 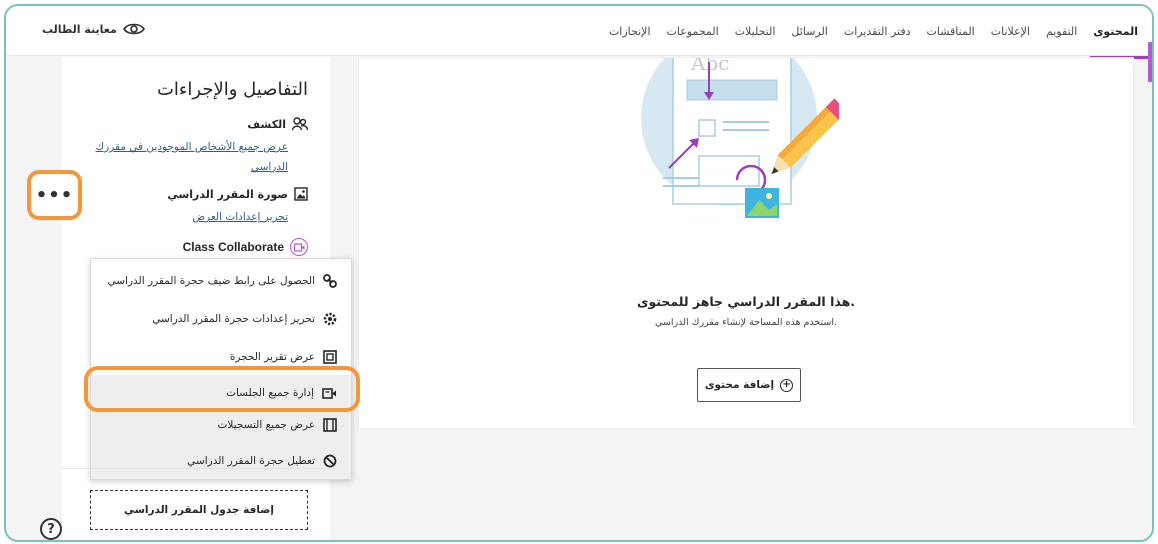 What do you see at coordinates (809, 31) in the screenshot?
I see `tab-messages: الرسائل` at bounding box center [809, 31].